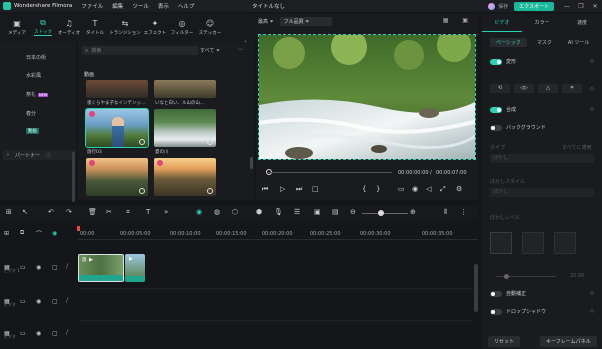 This screenshot has width=602, height=349. I want to click on subtab-ai-tools: AI ツール, so click(579, 42).